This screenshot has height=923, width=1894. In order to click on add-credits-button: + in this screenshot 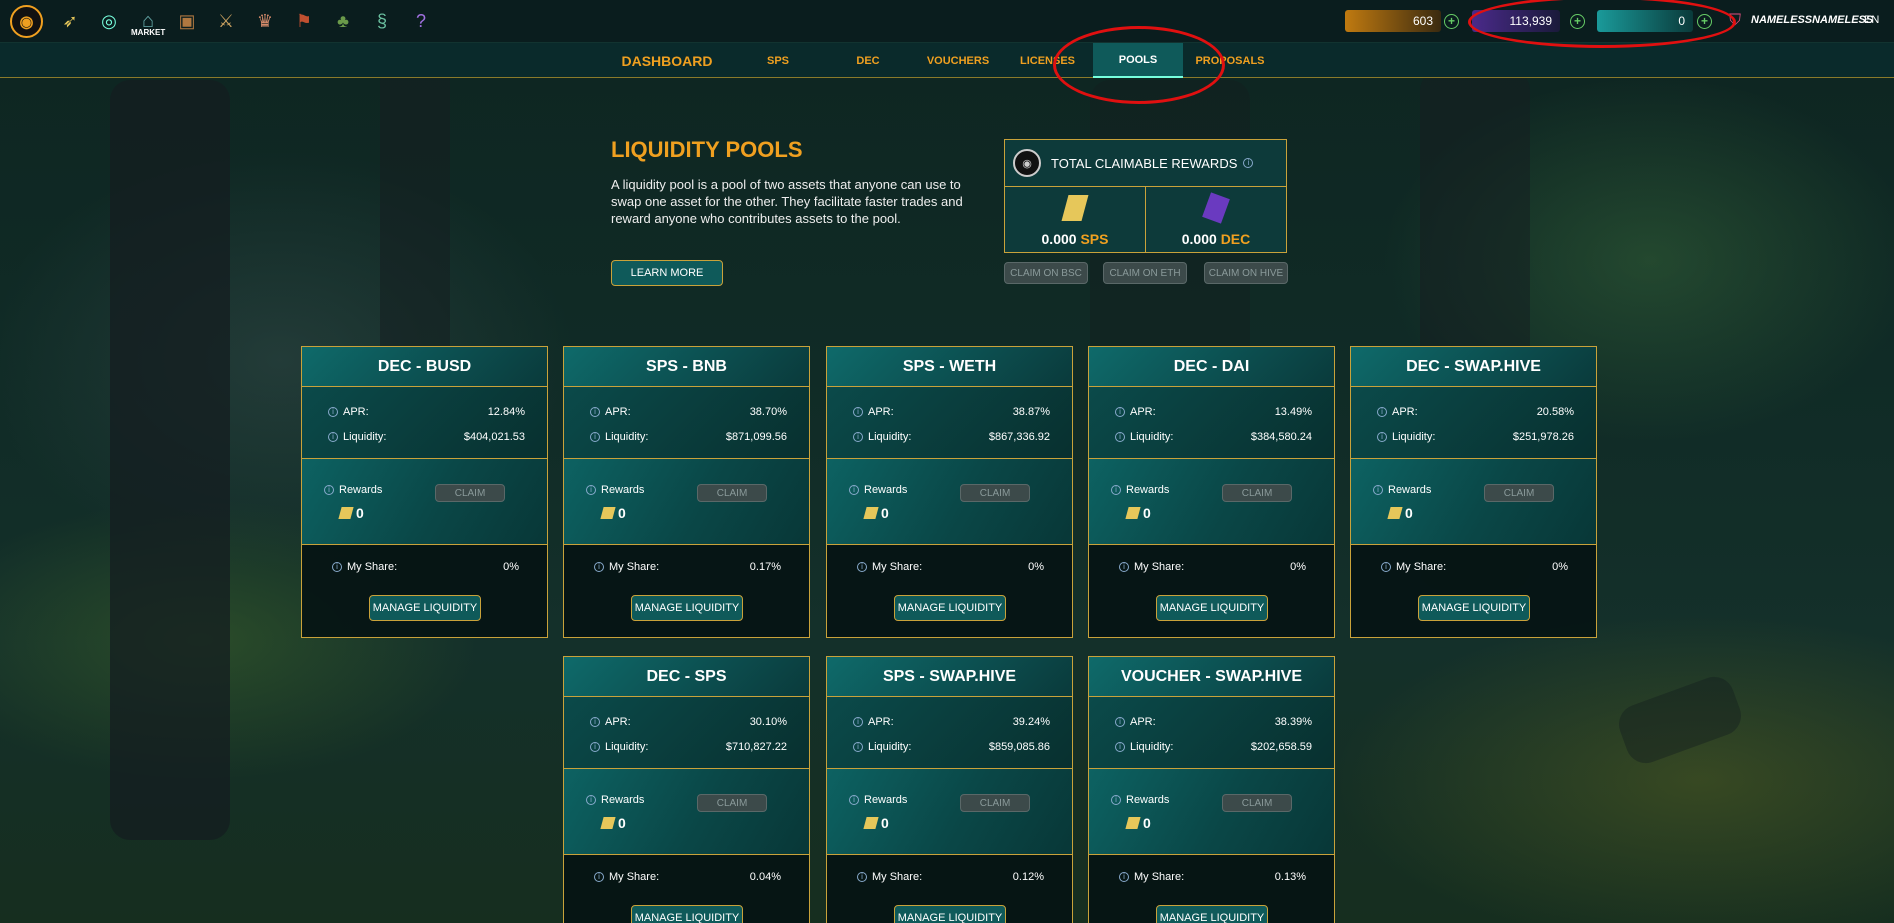, I will do `click(1451, 21)`.